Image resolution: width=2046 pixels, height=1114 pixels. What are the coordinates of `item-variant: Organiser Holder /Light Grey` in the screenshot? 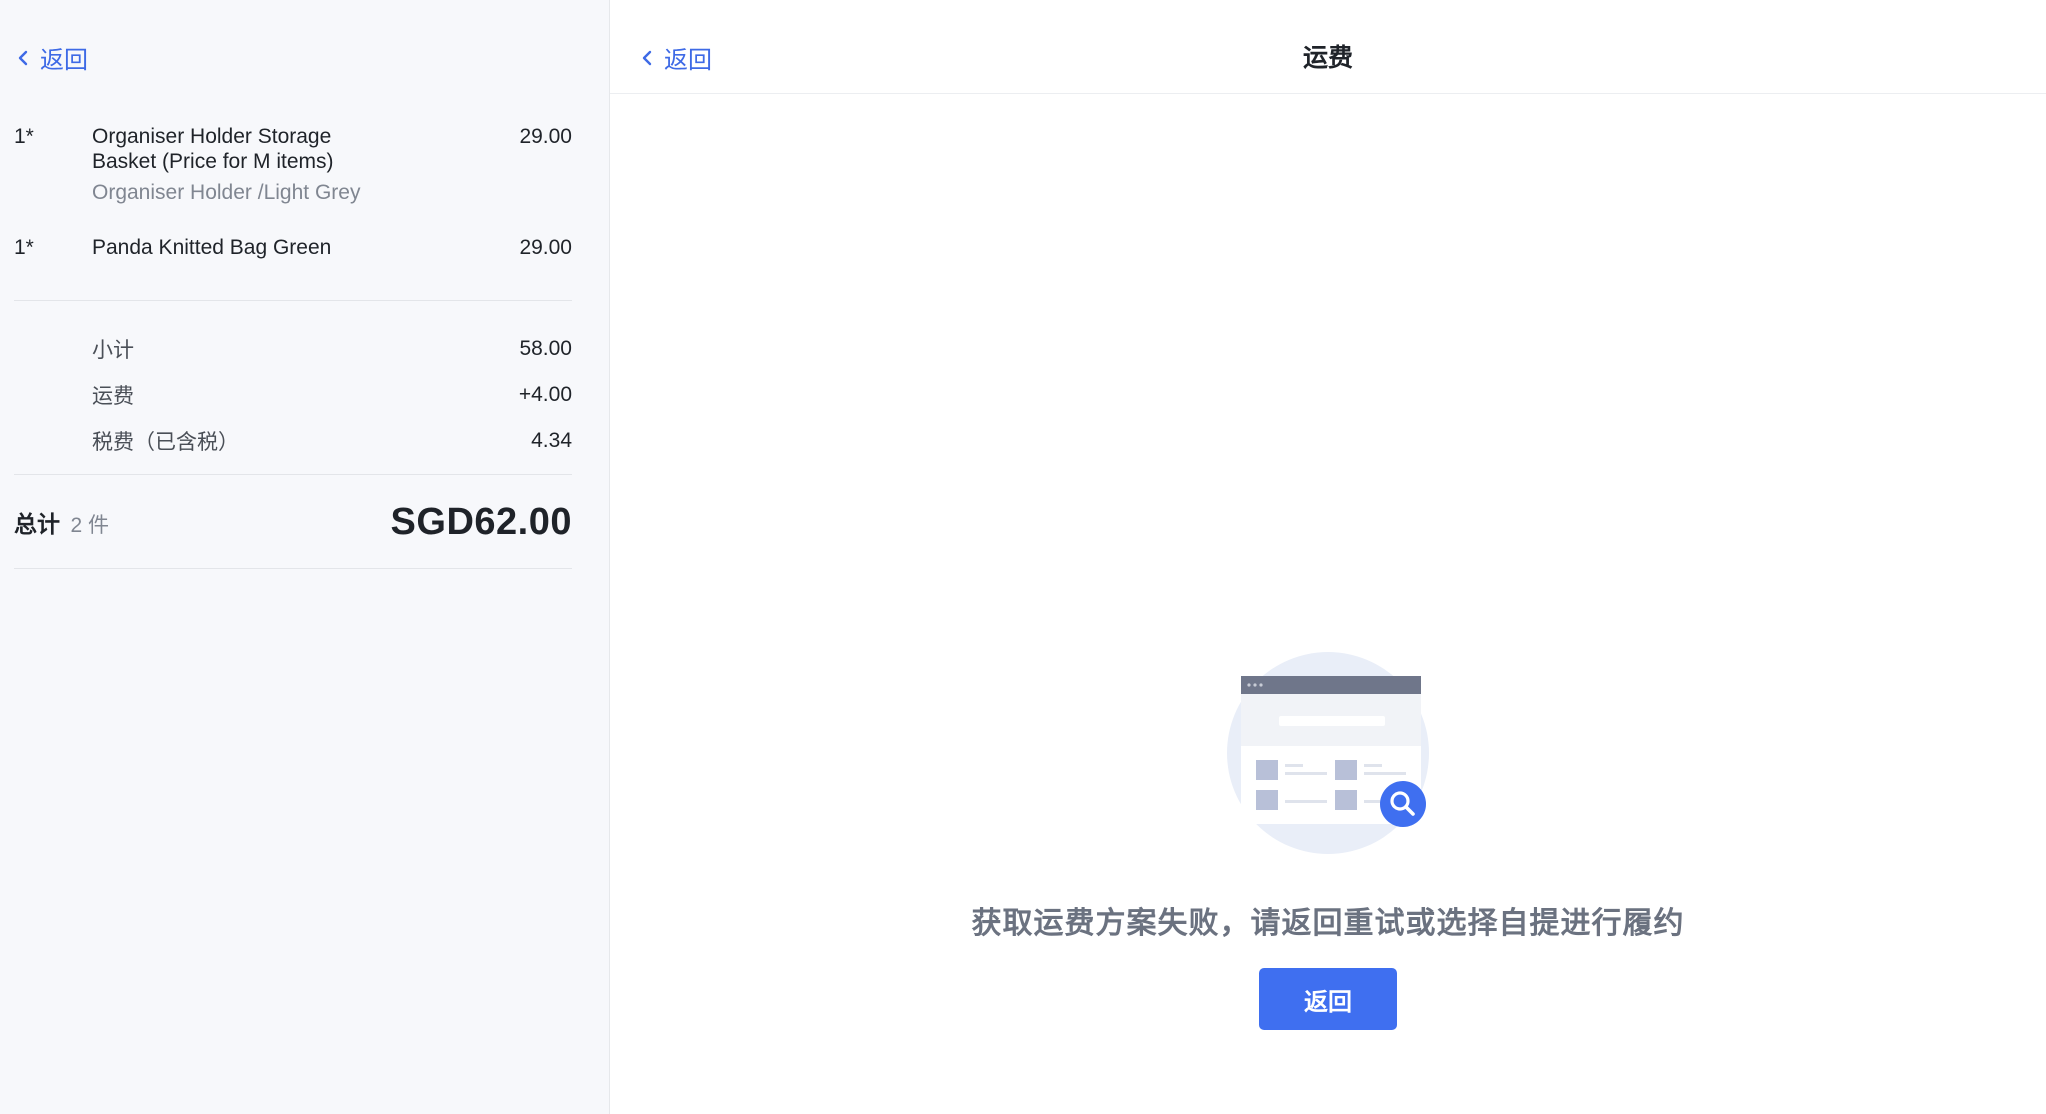 It's located at (226, 192).